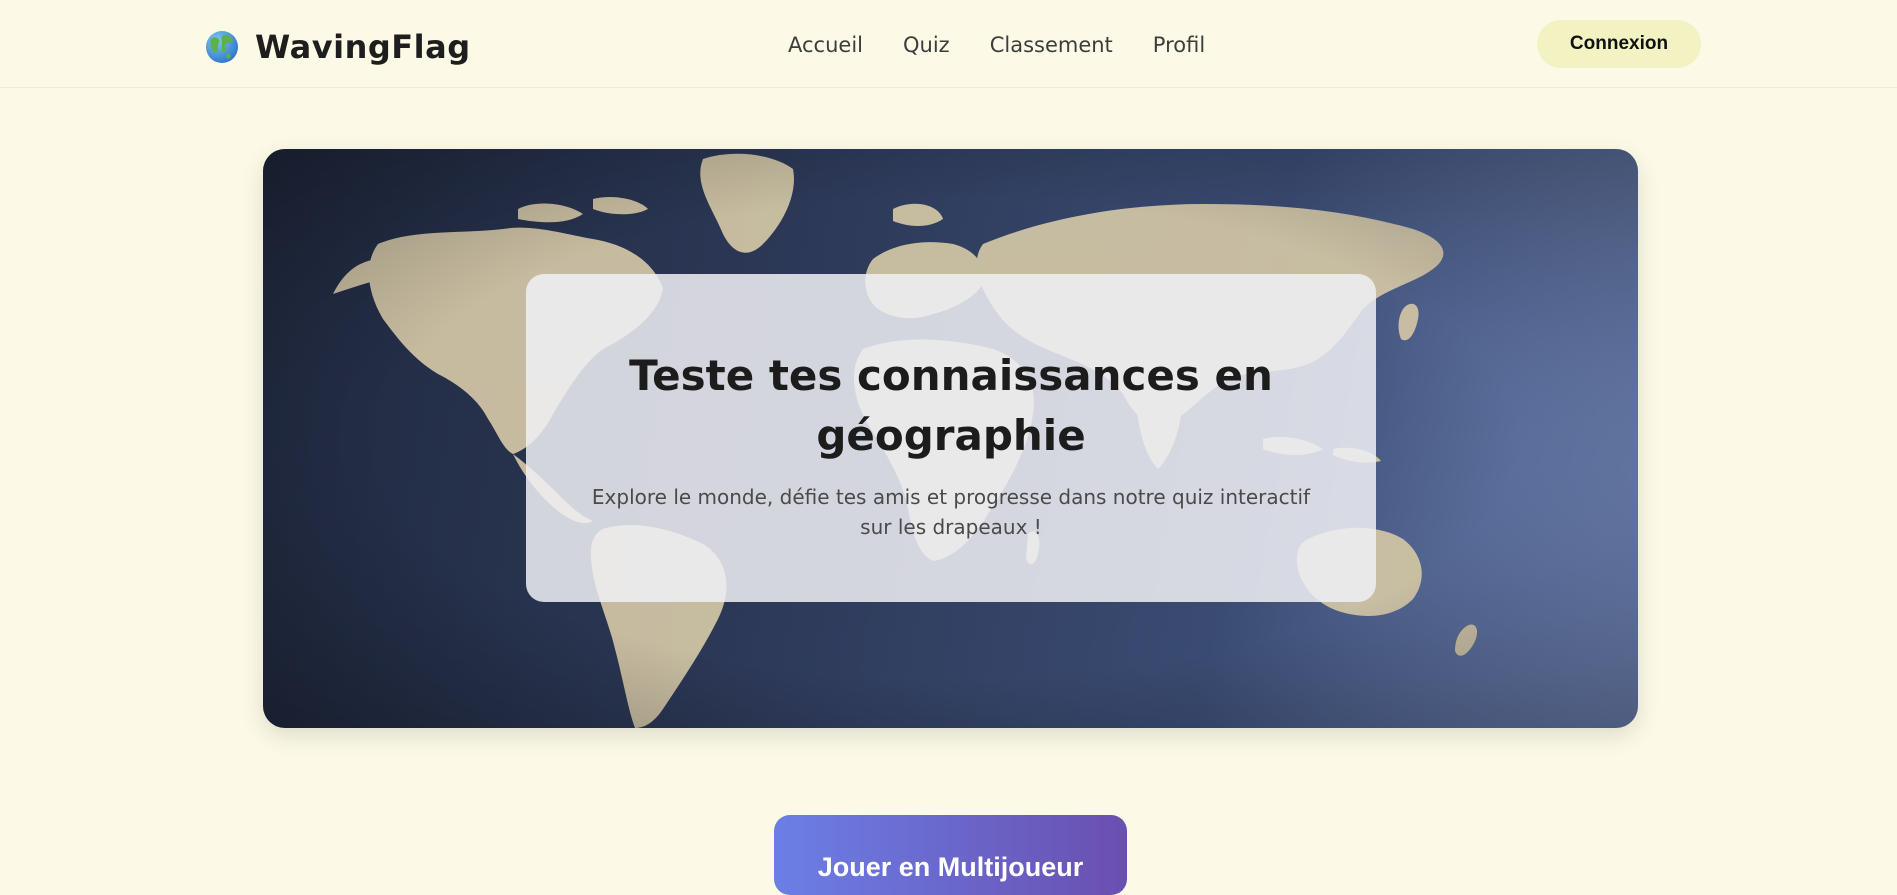  What do you see at coordinates (950, 855) in the screenshot?
I see `multiplayer-button: Jouer en Multijoueur` at bounding box center [950, 855].